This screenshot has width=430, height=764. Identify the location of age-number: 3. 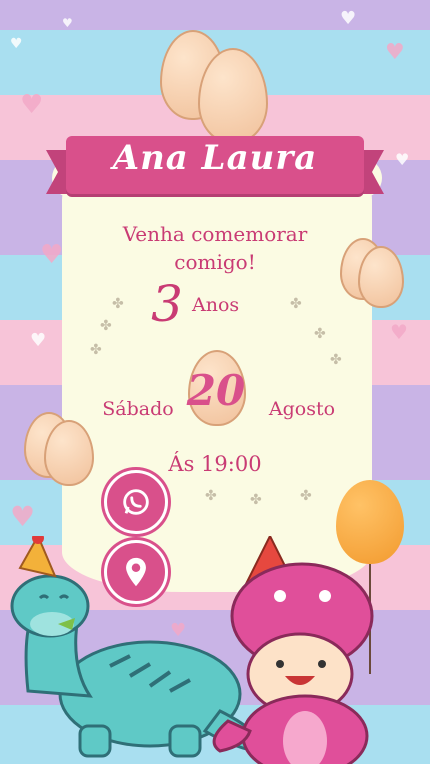
(167, 304).